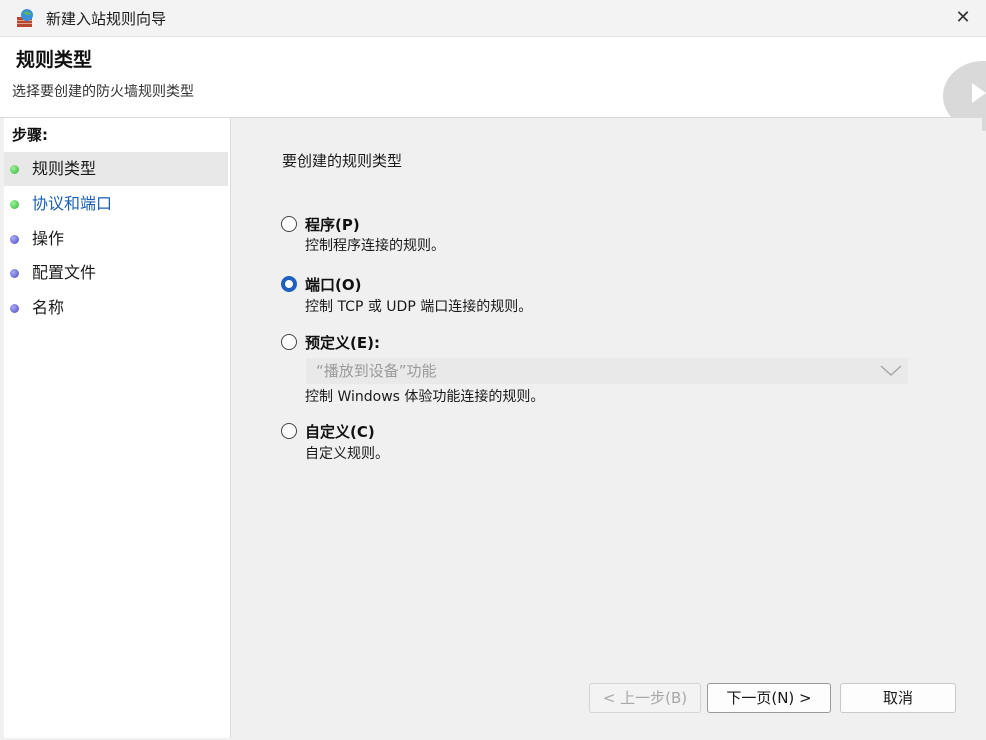 This screenshot has width=986, height=740. I want to click on predefined-radio, so click(289, 342).